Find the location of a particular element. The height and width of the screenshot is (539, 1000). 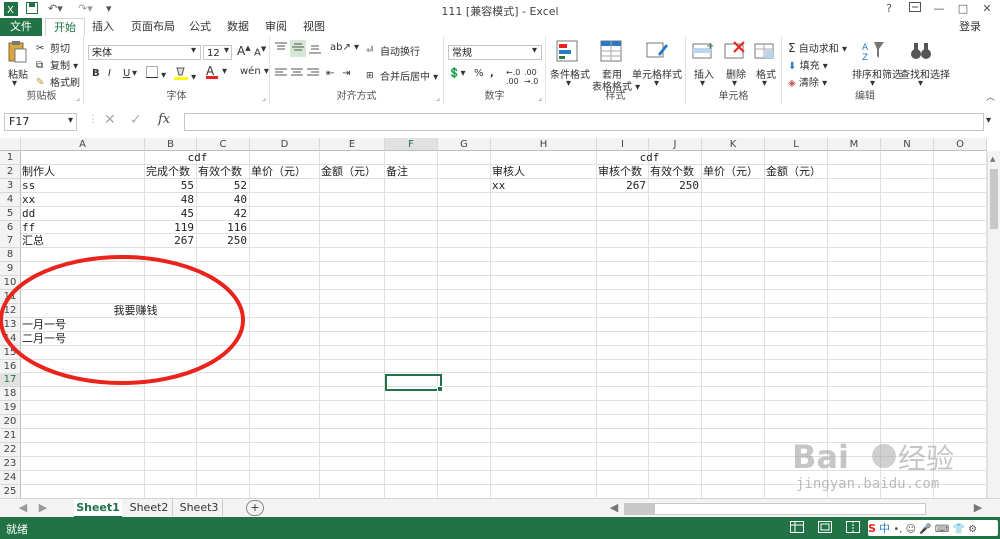

select-all-corner is located at coordinates (10, 144).